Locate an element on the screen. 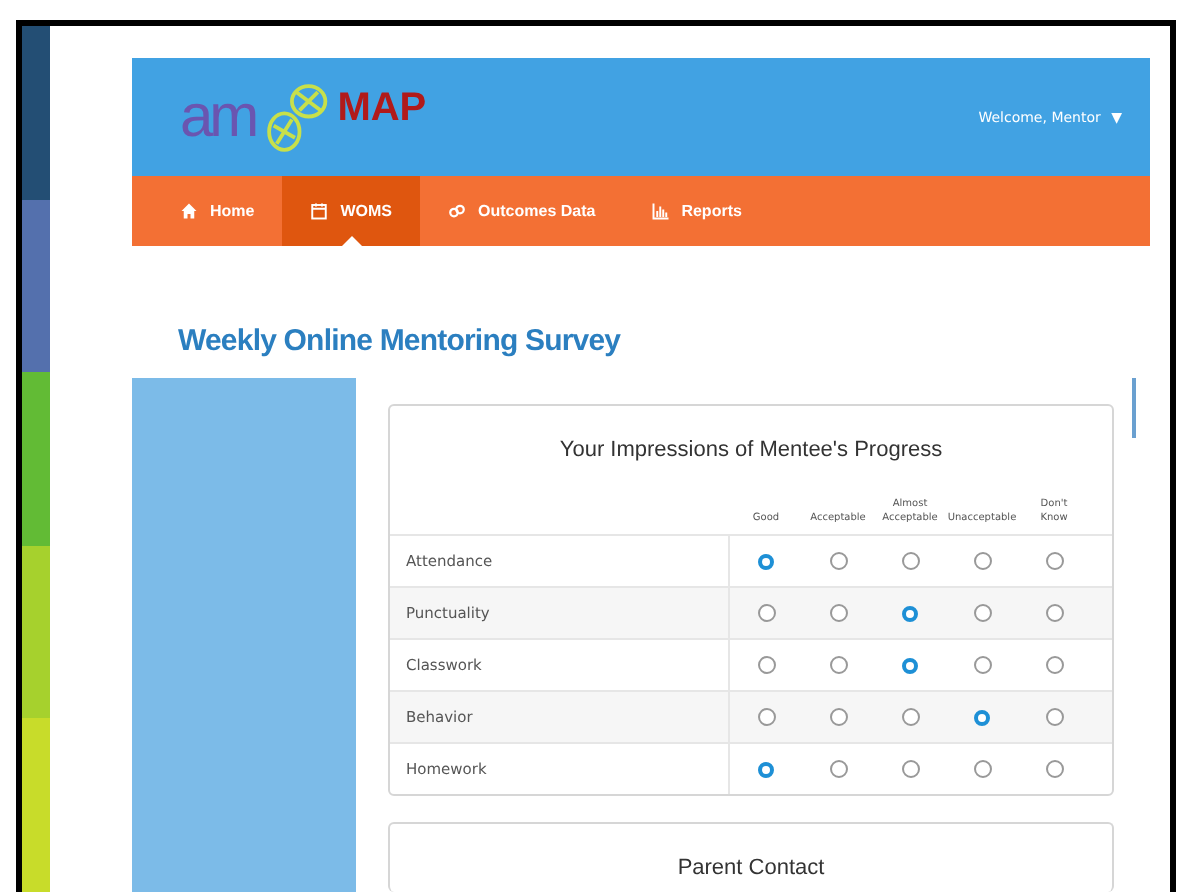 This screenshot has height=892, width=1192. home-icon is located at coordinates (189, 211).